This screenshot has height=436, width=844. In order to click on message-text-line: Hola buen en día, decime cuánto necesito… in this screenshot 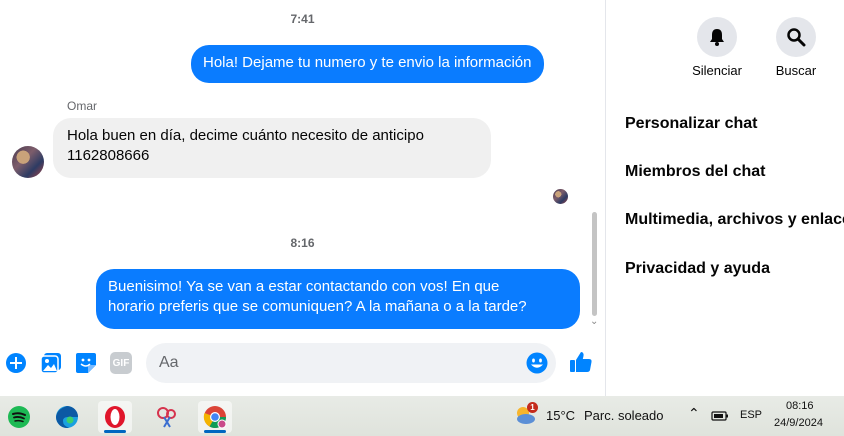, I will do `click(245, 135)`.